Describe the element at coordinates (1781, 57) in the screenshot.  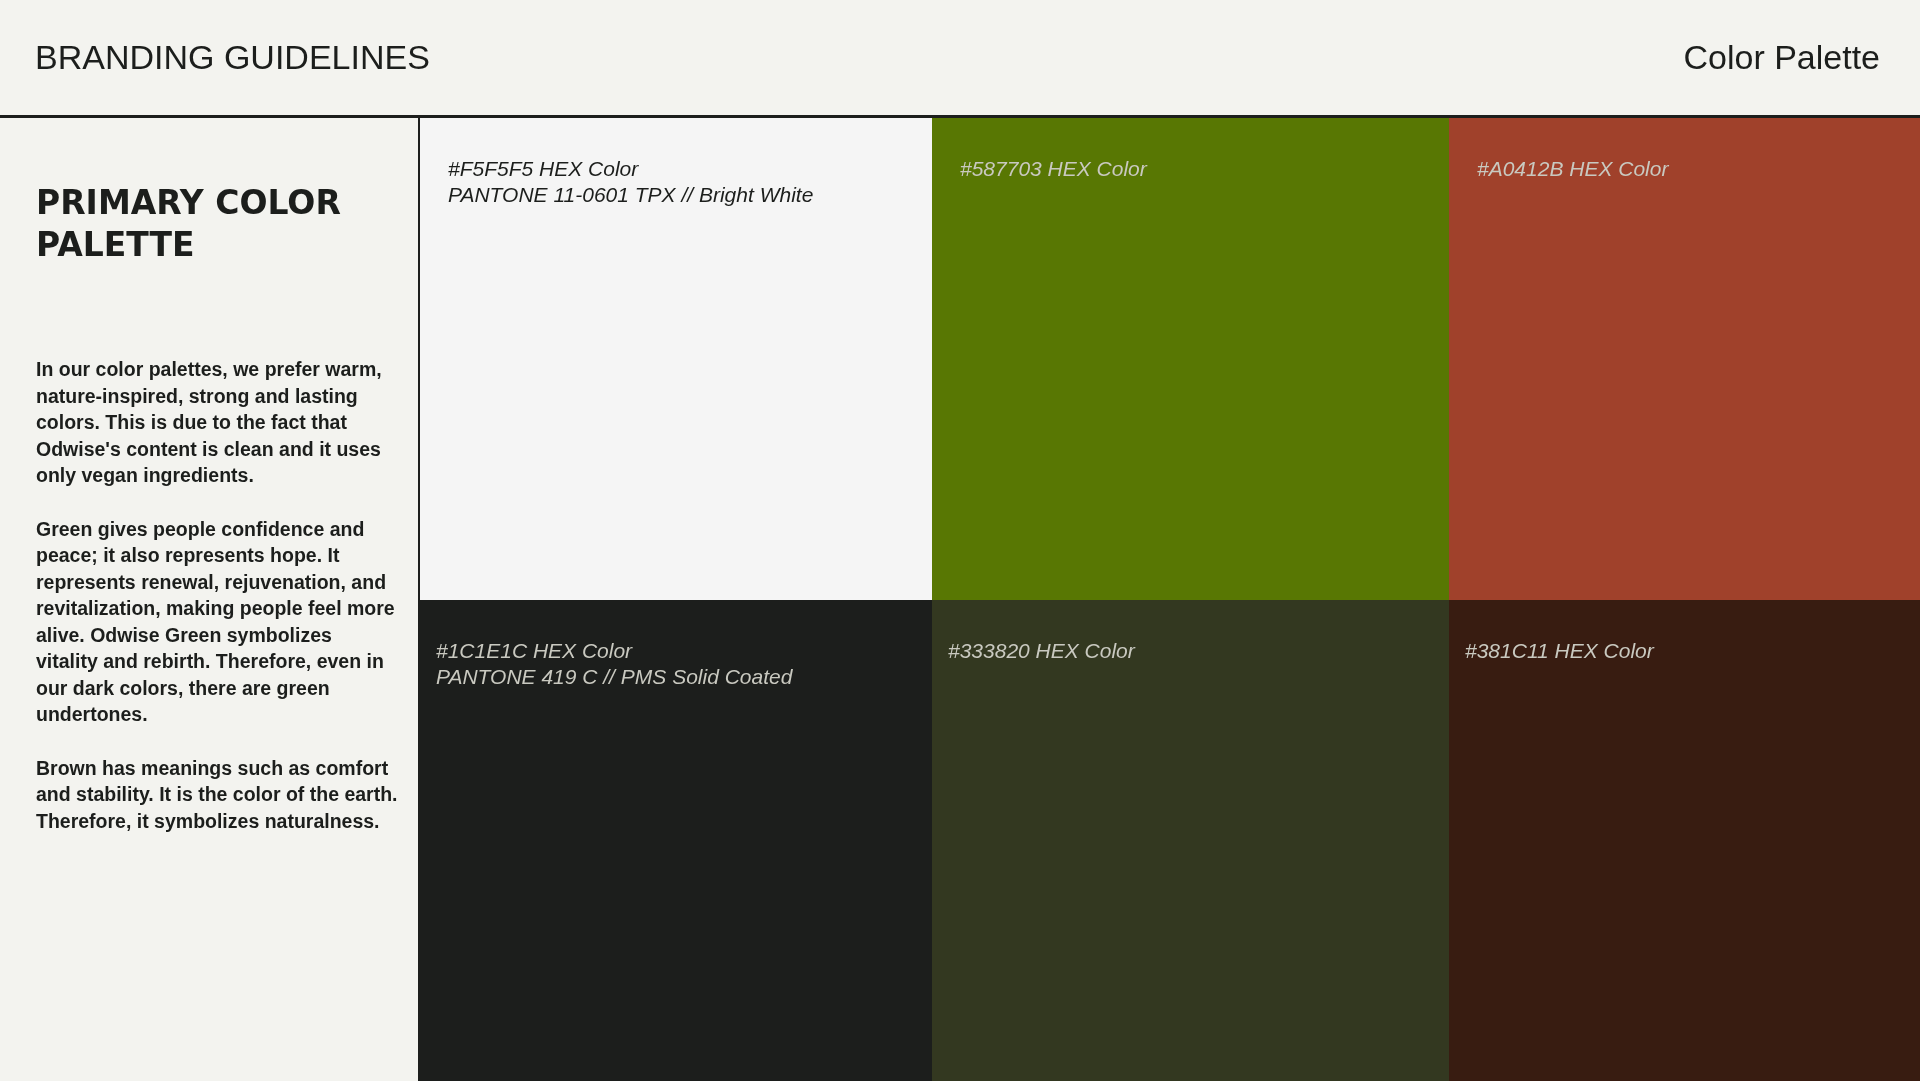
I see `section-title: Color Palette` at that location.